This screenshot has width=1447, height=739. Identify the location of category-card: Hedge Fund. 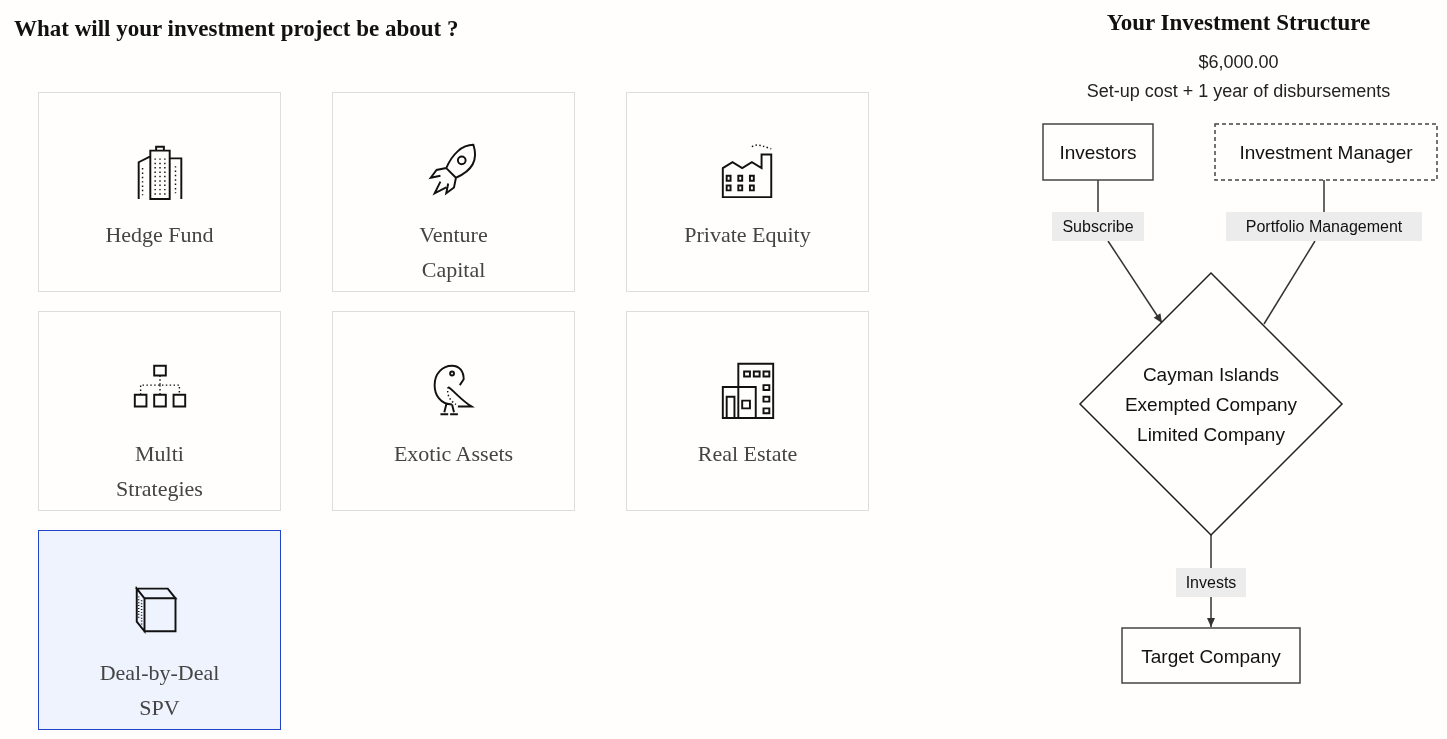
(159, 192).